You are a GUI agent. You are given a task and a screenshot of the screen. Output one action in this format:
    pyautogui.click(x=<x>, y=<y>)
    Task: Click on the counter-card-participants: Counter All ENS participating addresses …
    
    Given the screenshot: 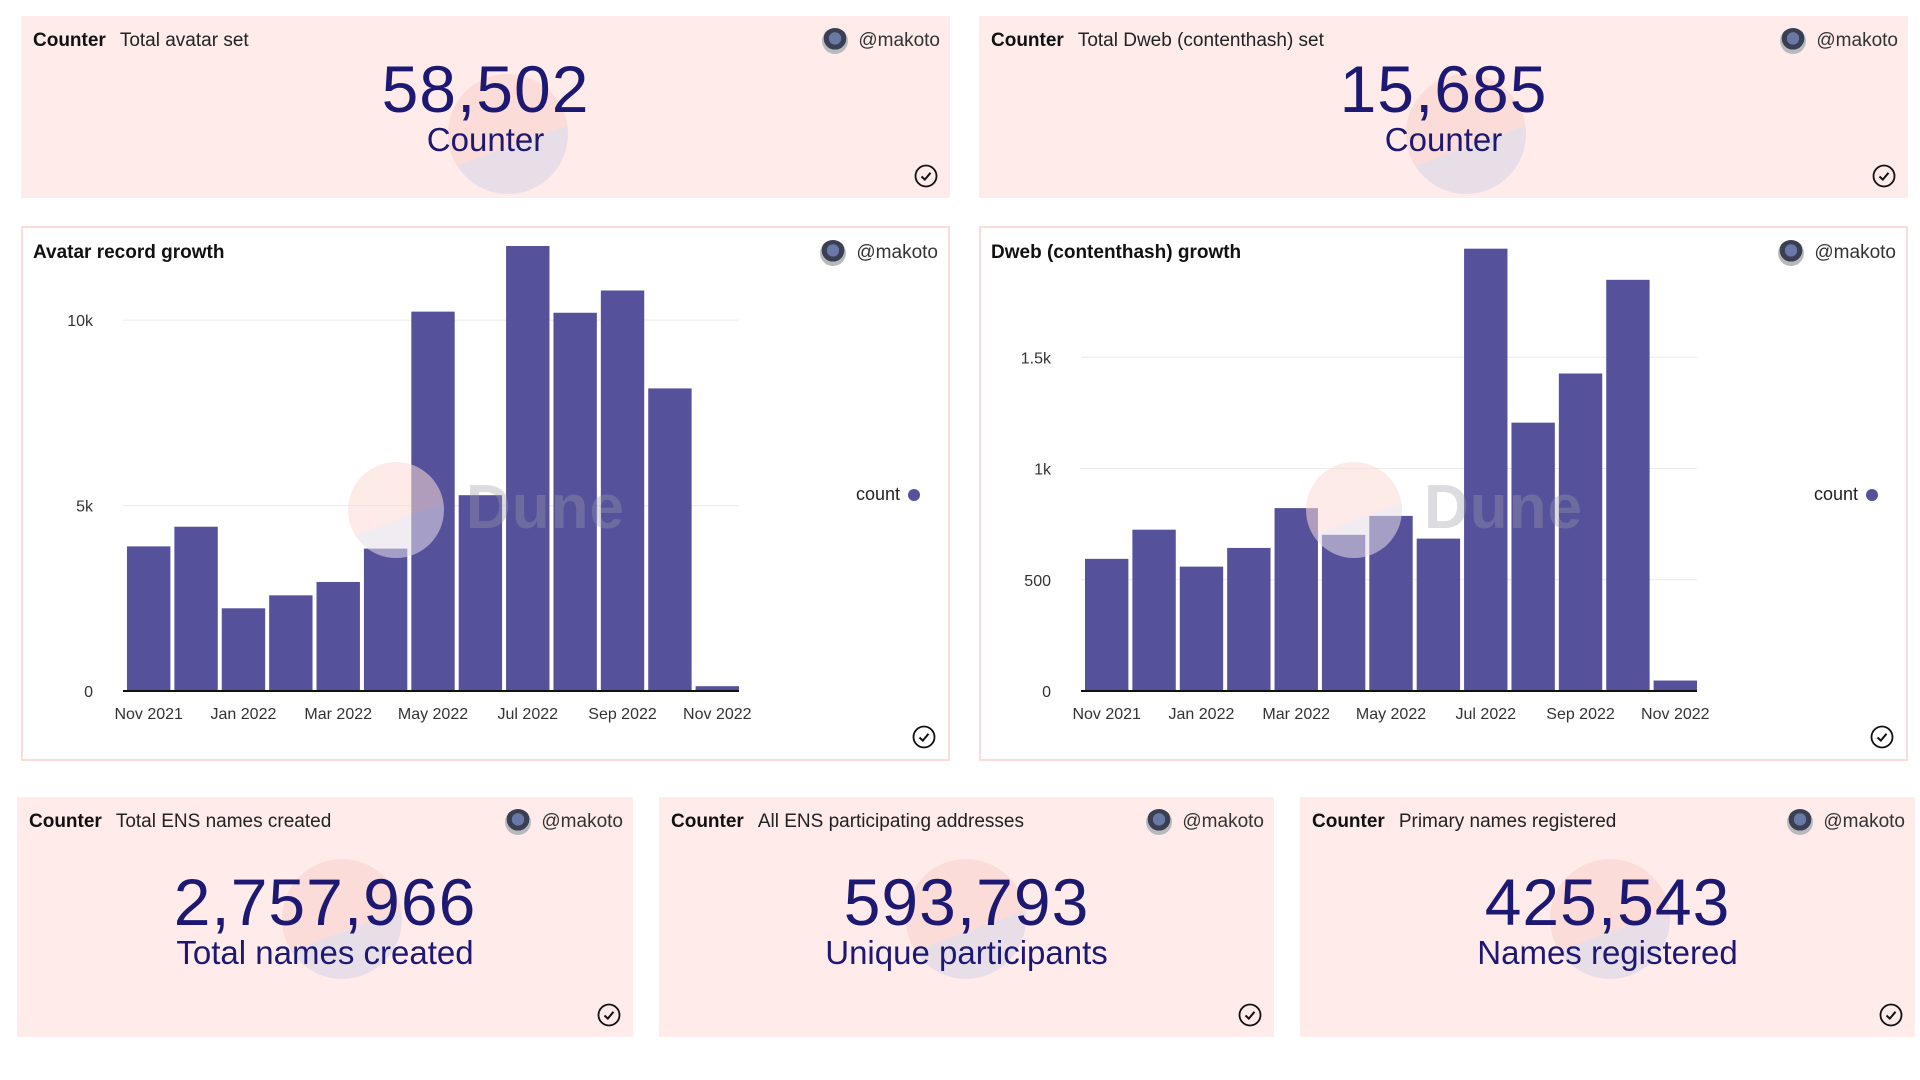 What is the action you would take?
    pyautogui.click(x=966, y=917)
    